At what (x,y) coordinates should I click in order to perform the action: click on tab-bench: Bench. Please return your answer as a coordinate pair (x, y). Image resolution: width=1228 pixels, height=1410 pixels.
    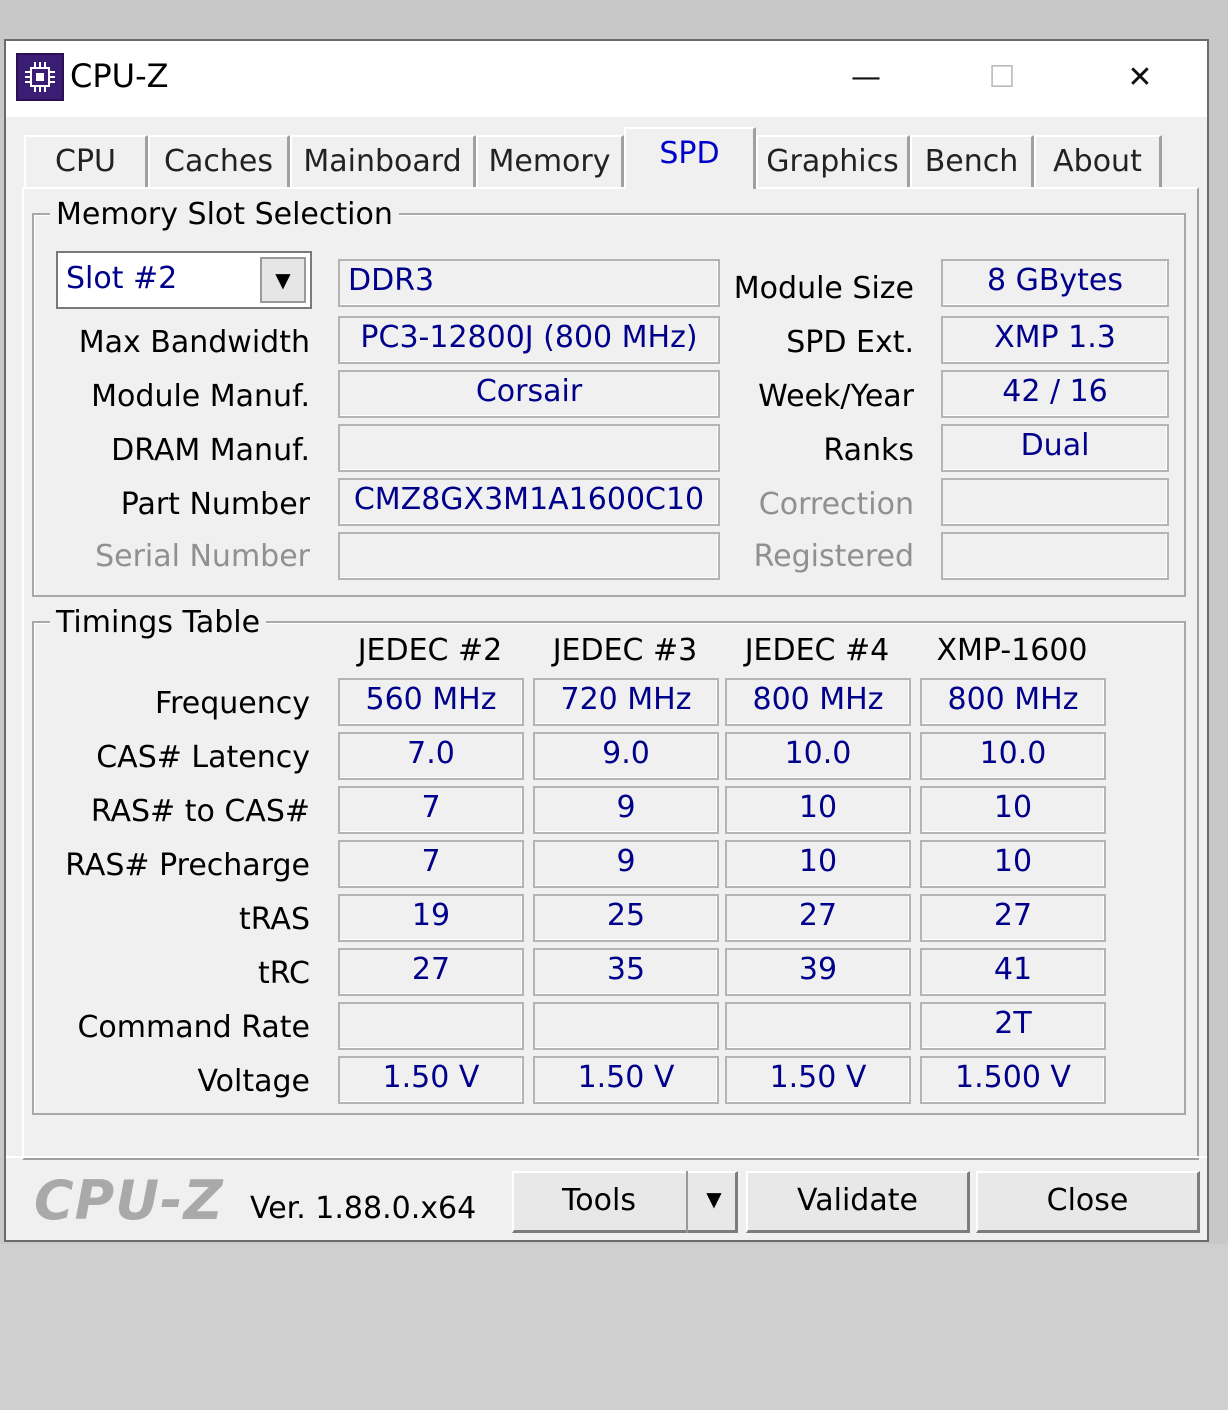
    Looking at the image, I should click on (972, 161).